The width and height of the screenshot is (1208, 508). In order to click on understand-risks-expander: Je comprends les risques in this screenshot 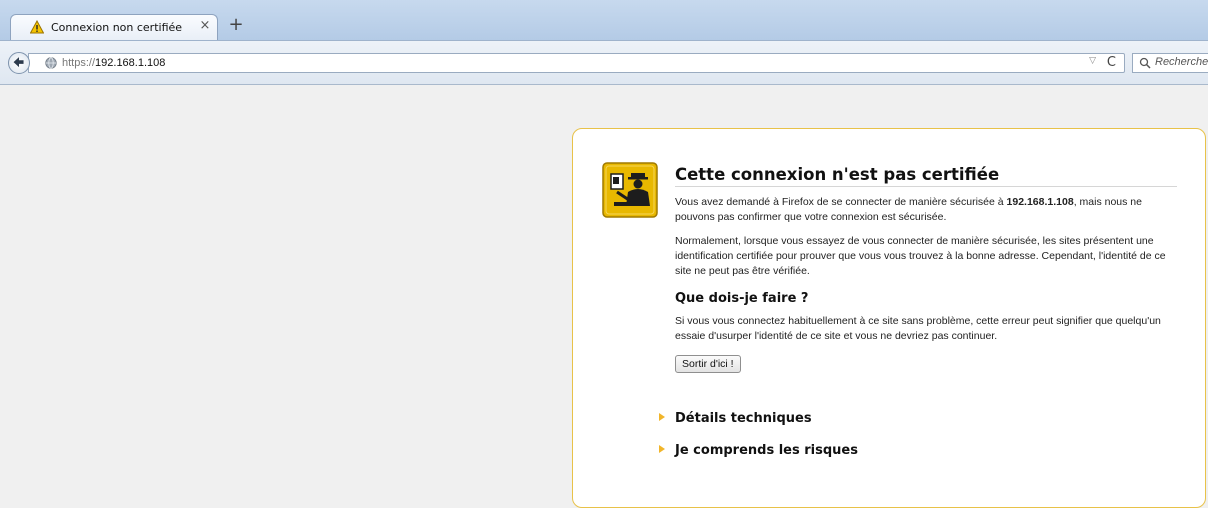, I will do `click(758, 450)`.